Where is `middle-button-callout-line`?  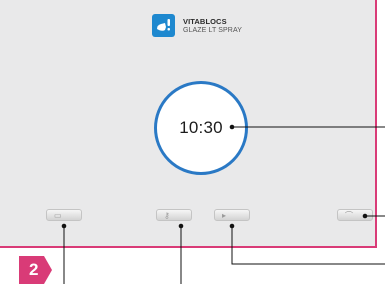
middle-button-callout-line is located at coordinates (308, 245).